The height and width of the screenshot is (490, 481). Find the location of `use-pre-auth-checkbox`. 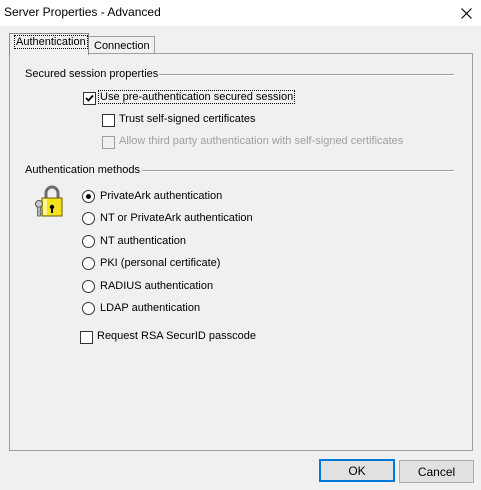

use-pre-auth-checkbox is located at coordinates (89, 98).